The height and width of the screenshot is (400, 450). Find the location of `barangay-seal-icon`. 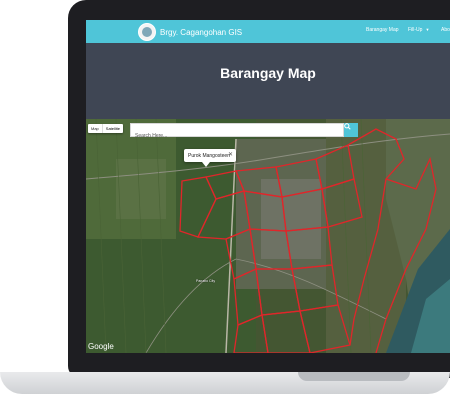

barangay-seal-icon is located at coordinates (147, 32).